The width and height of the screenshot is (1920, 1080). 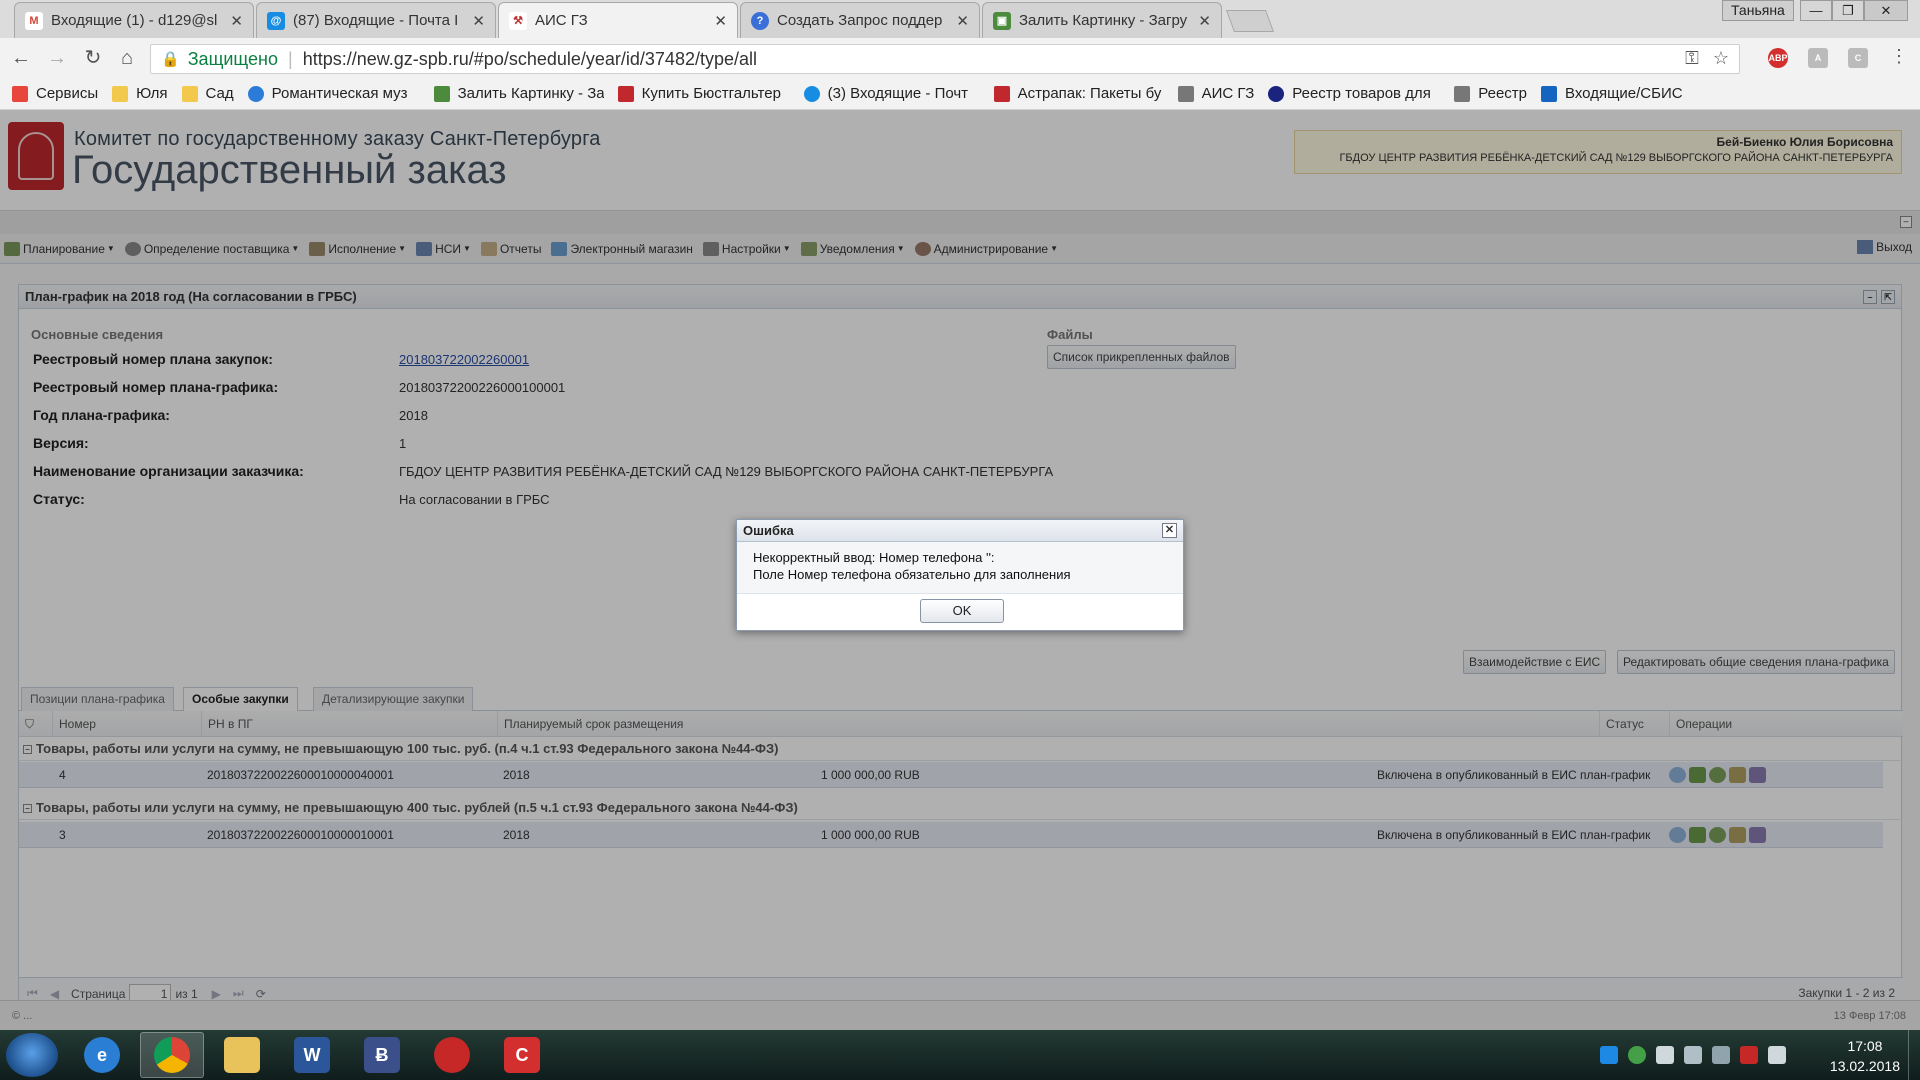 I want to click on network-icon, so click(x=1721, y=1055).